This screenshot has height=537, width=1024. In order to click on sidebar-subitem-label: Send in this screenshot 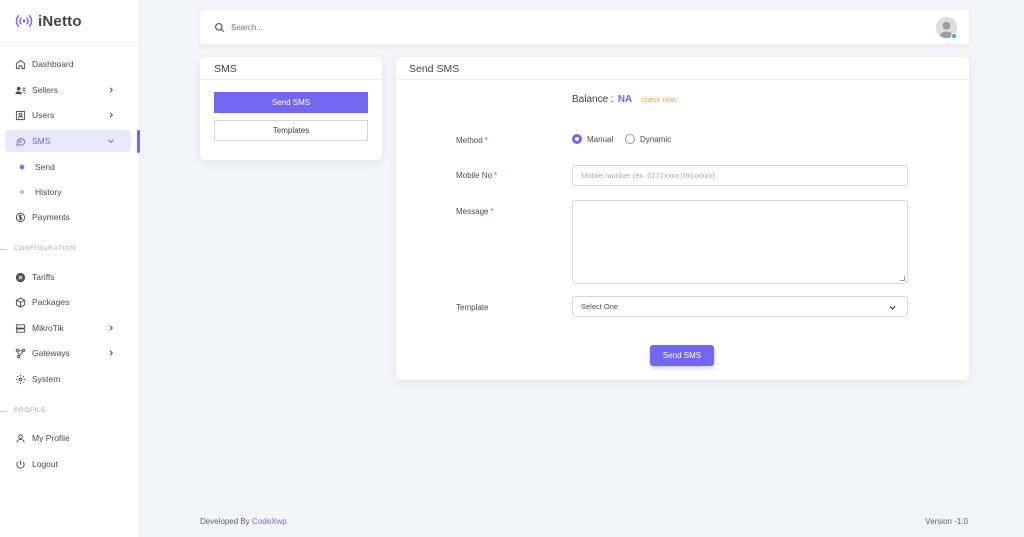, I will do `click(45, 167)`.